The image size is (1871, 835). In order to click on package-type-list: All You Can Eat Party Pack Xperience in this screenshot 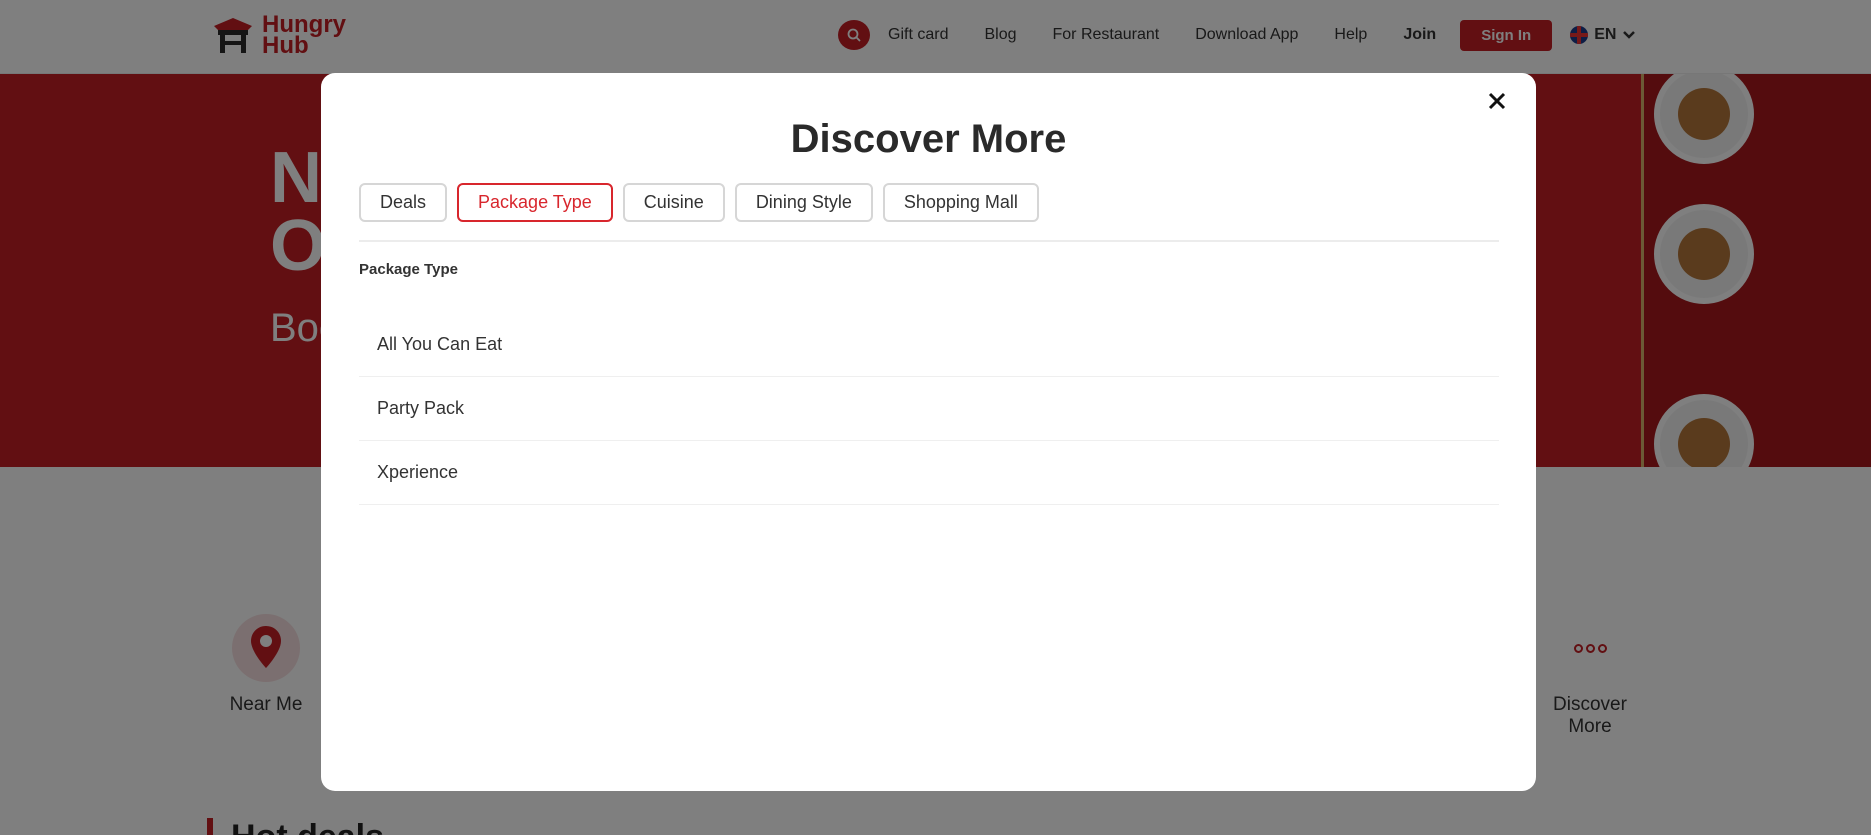, I will do `click(929, 409)`.